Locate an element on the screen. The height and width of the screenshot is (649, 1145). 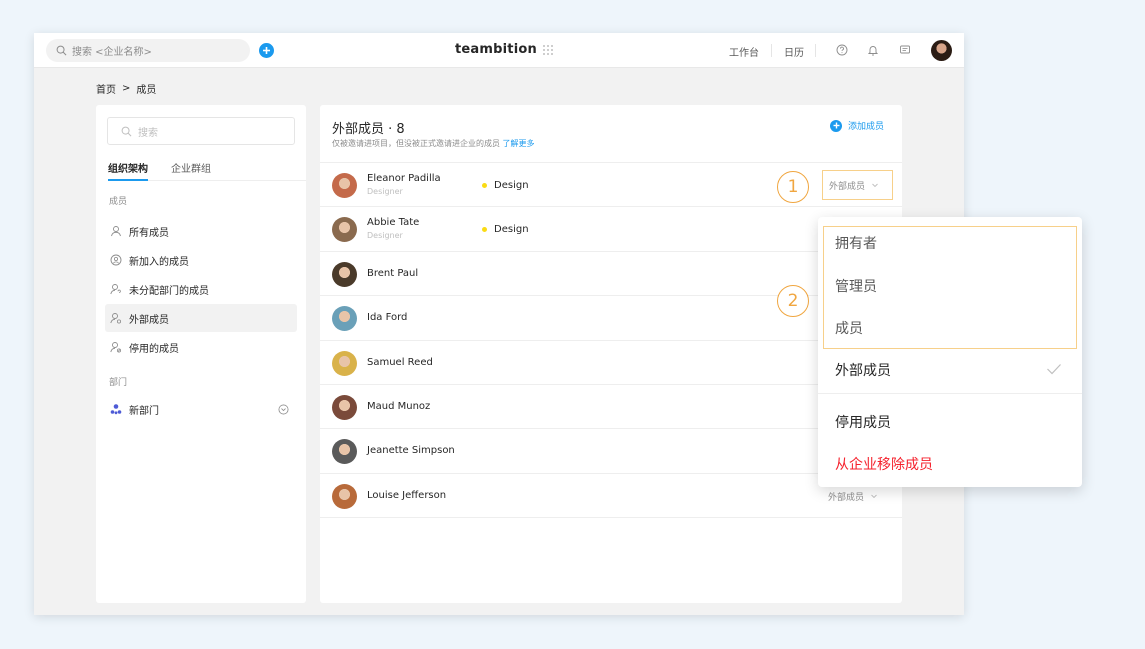
member-row: Ida Ford is located at coordinates (611, 318).